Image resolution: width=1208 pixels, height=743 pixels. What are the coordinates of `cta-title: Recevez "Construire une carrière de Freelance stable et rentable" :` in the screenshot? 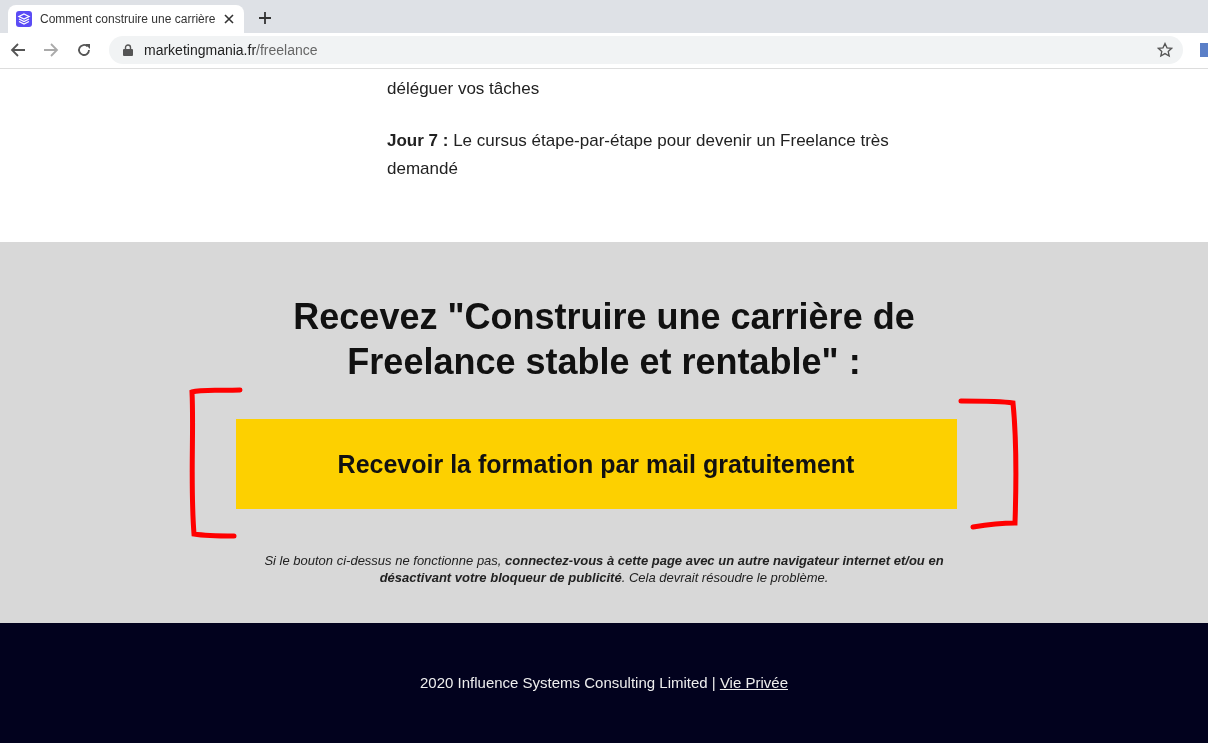 It's located at (604, 340).